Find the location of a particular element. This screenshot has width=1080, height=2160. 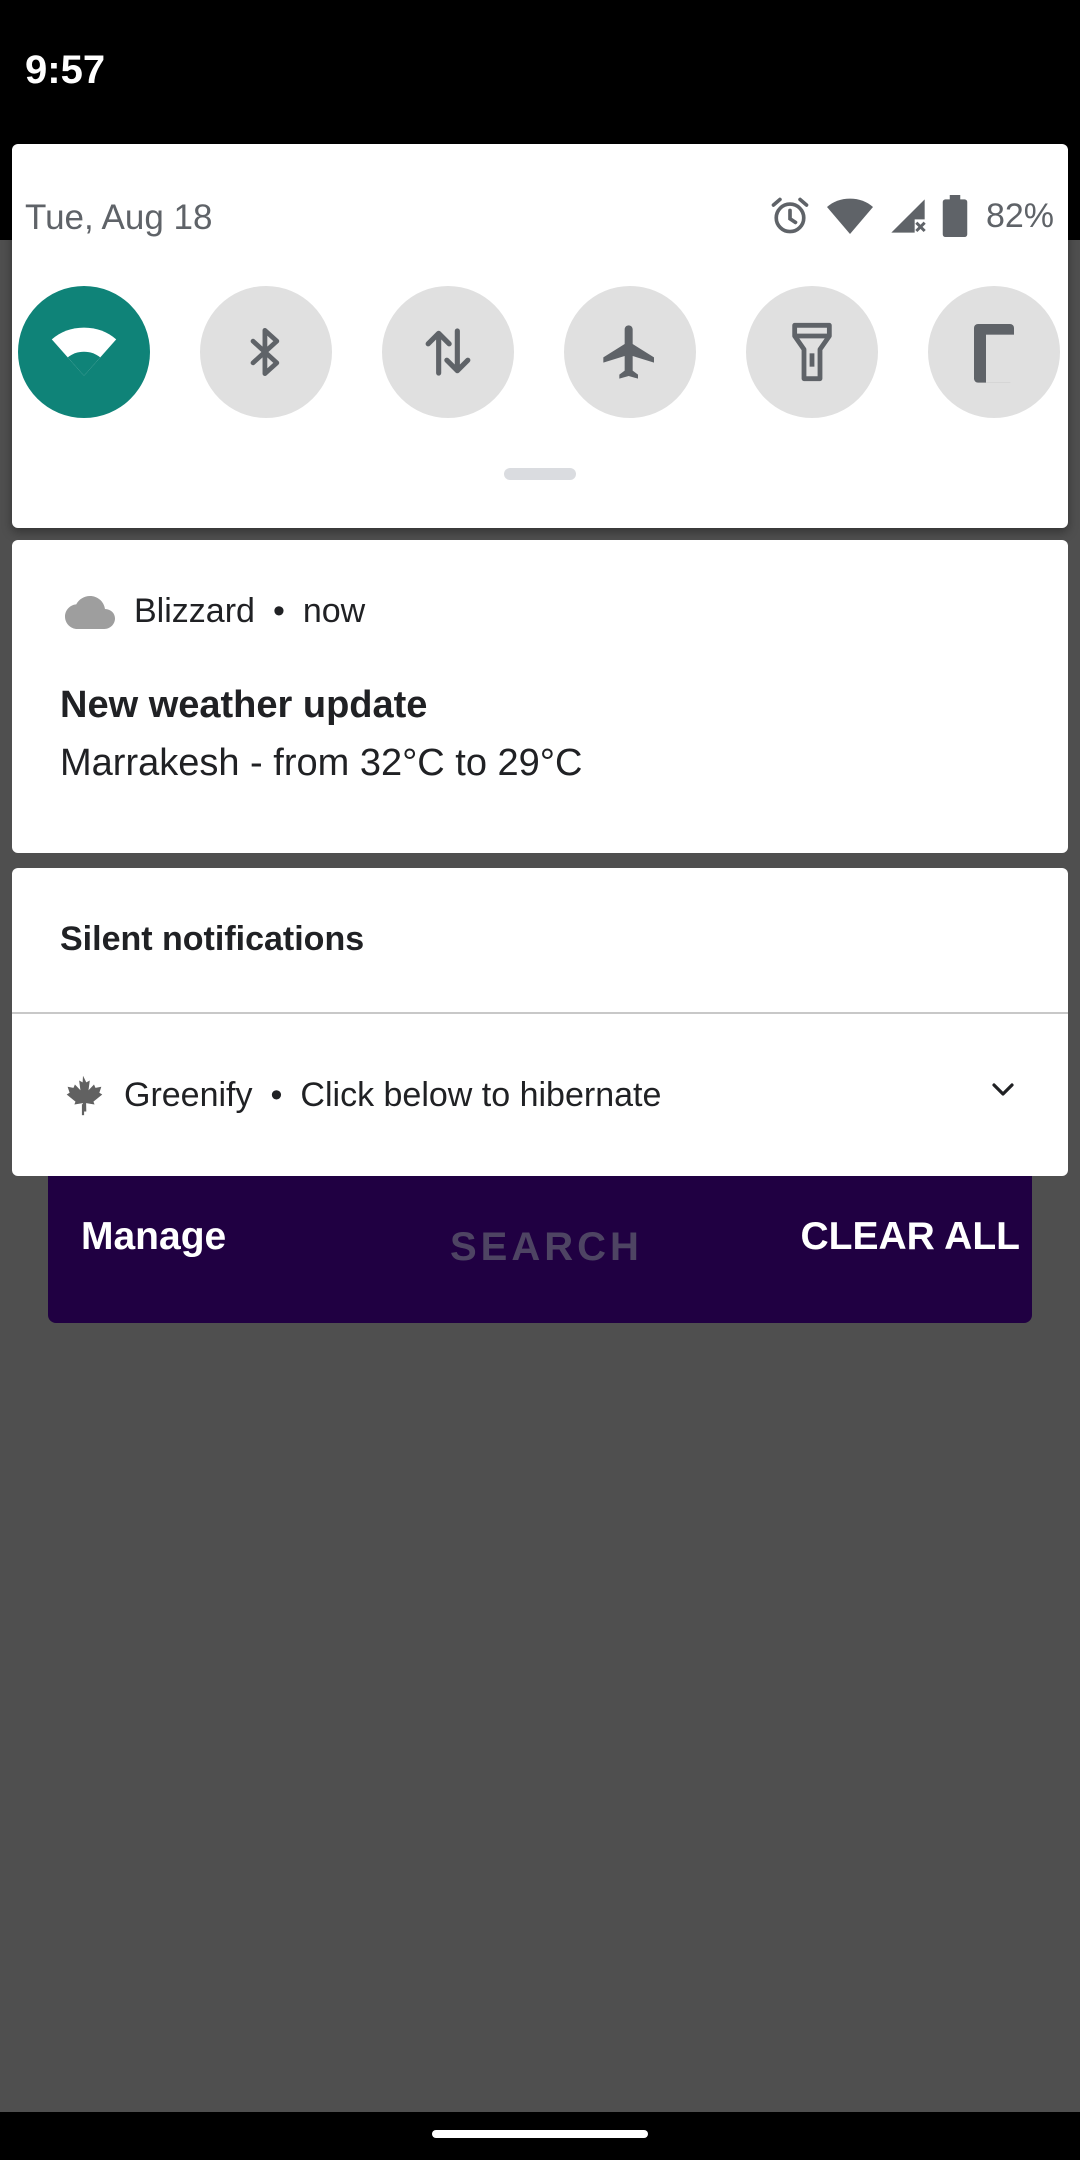

airplane-icon is located at coordinates (628, 352).